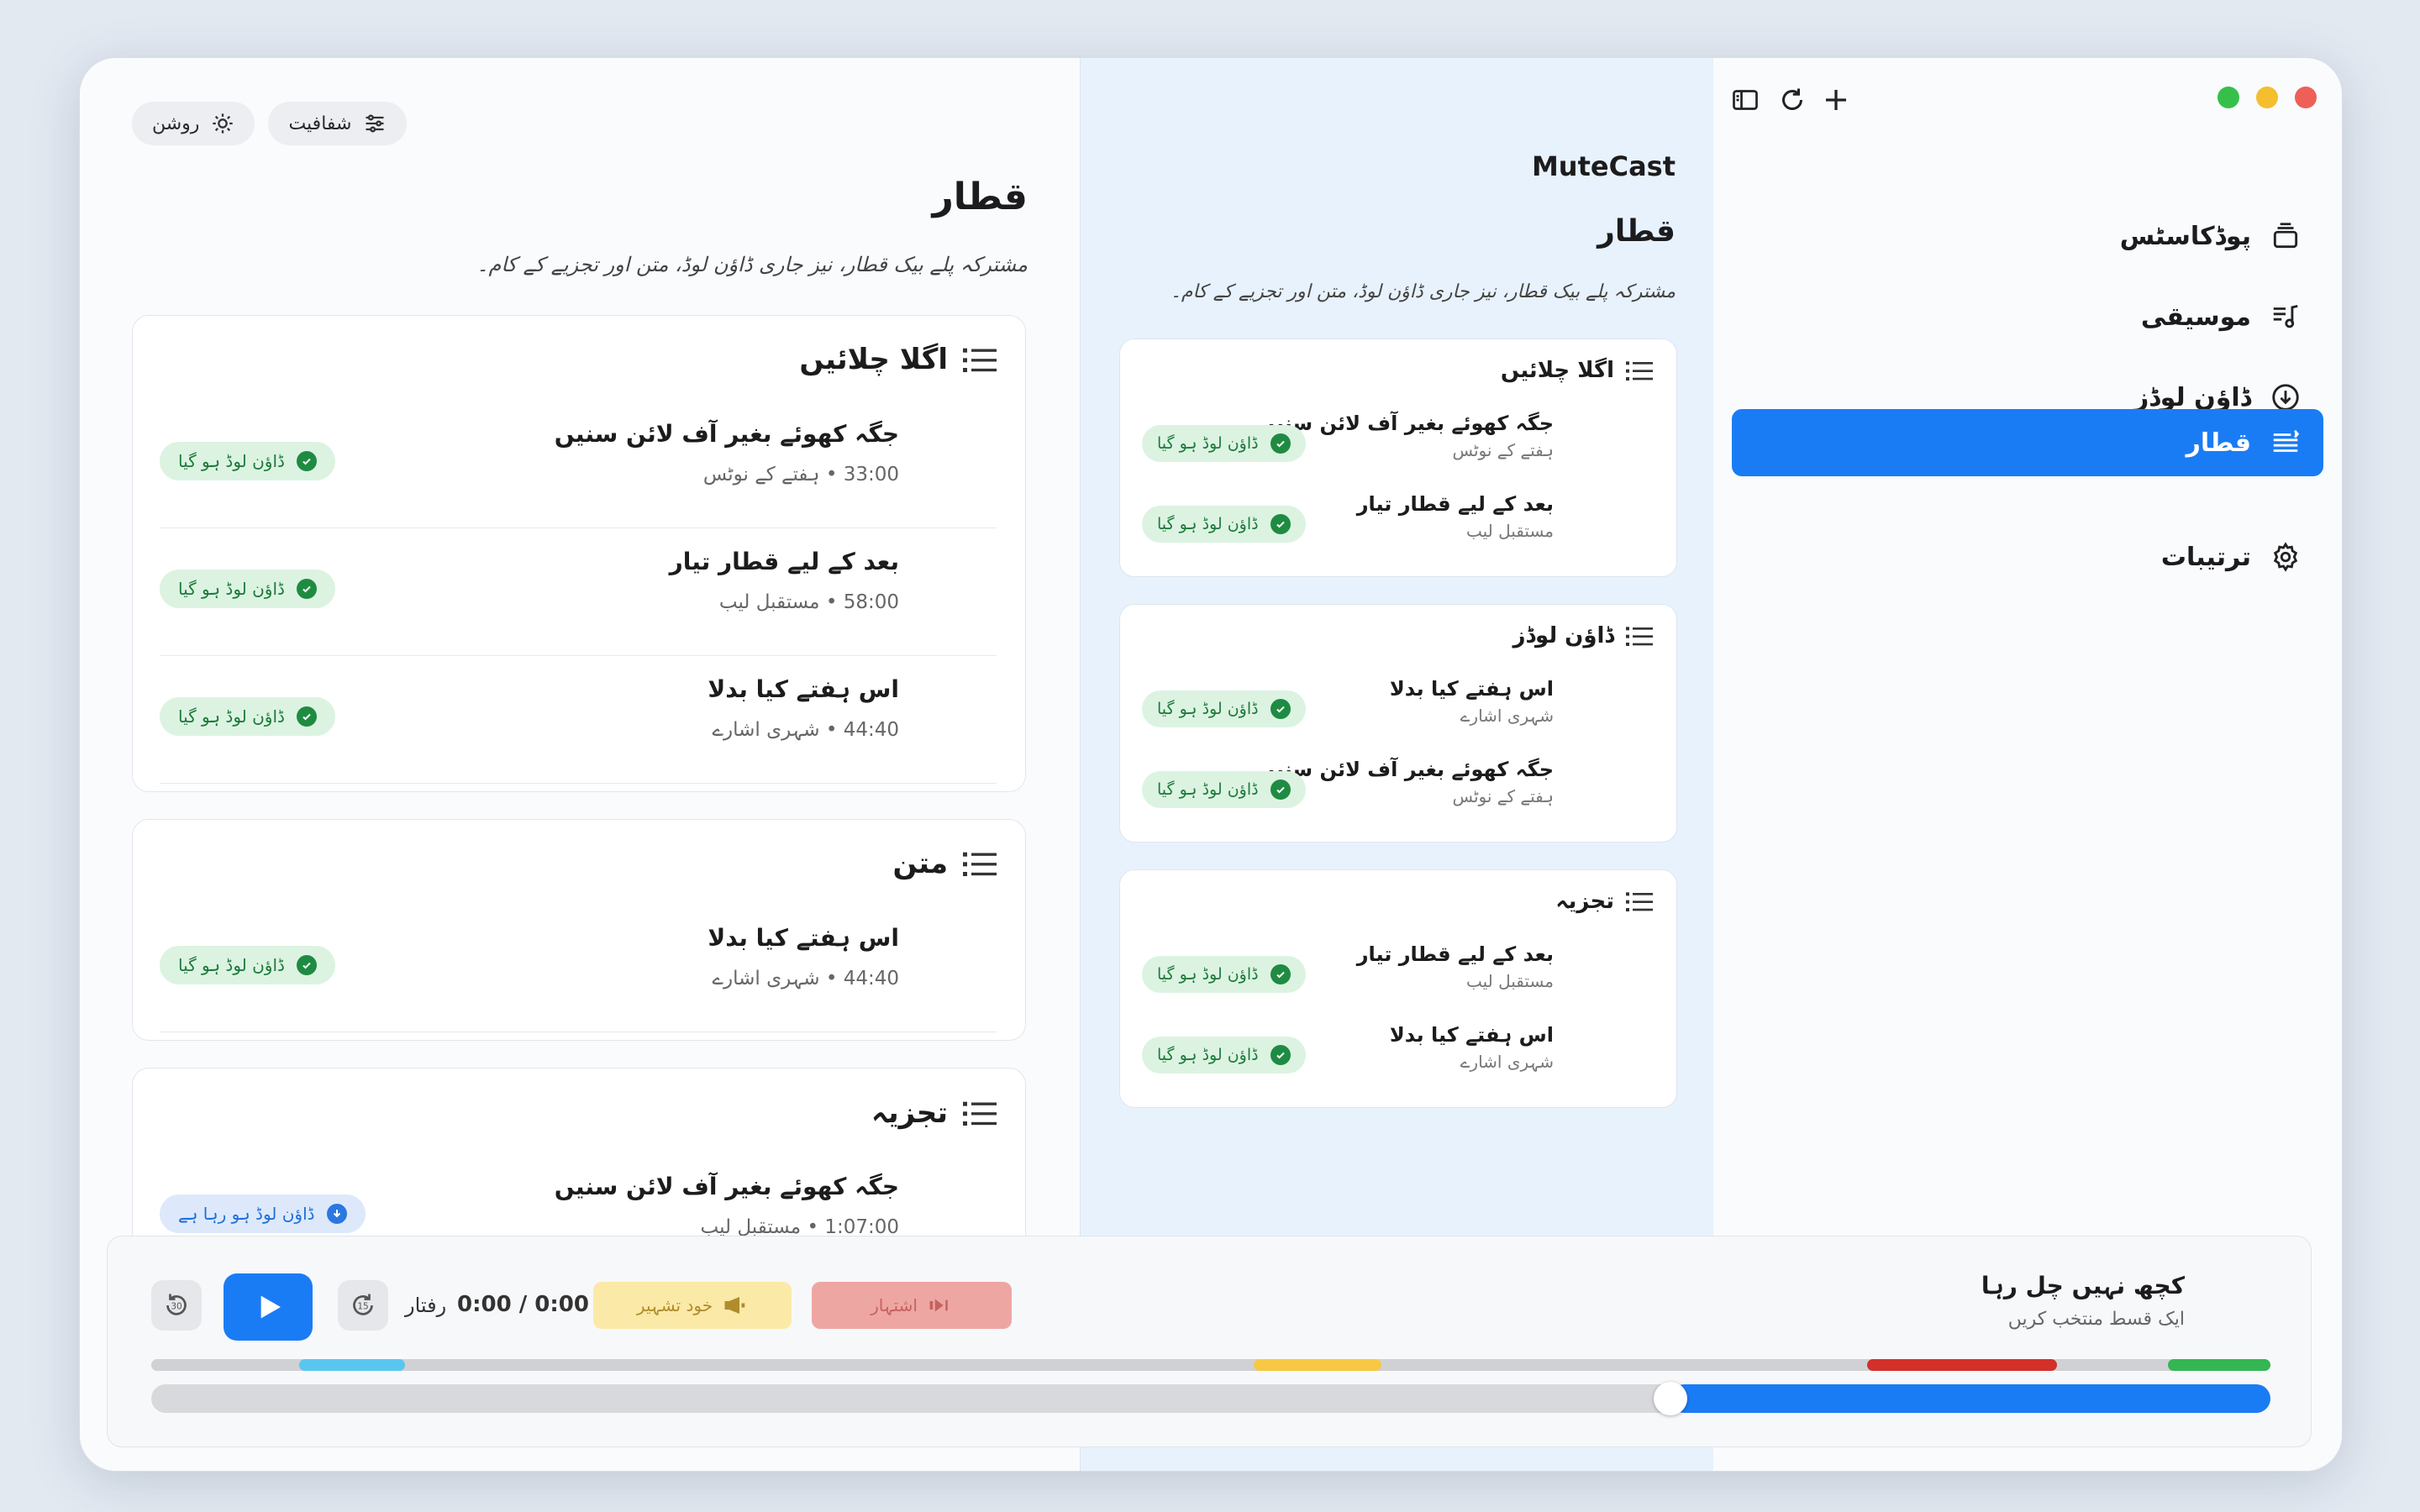  I want to click on skip-selfpromo-label: خود تشہیر, so click(674, 1305).